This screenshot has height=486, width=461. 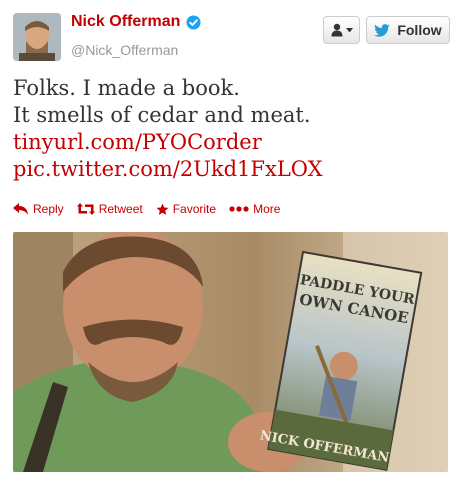 What do you see at coordinates (336, 30) in the screenshot?
I see `person-icon` at bounding box center [336, 30].